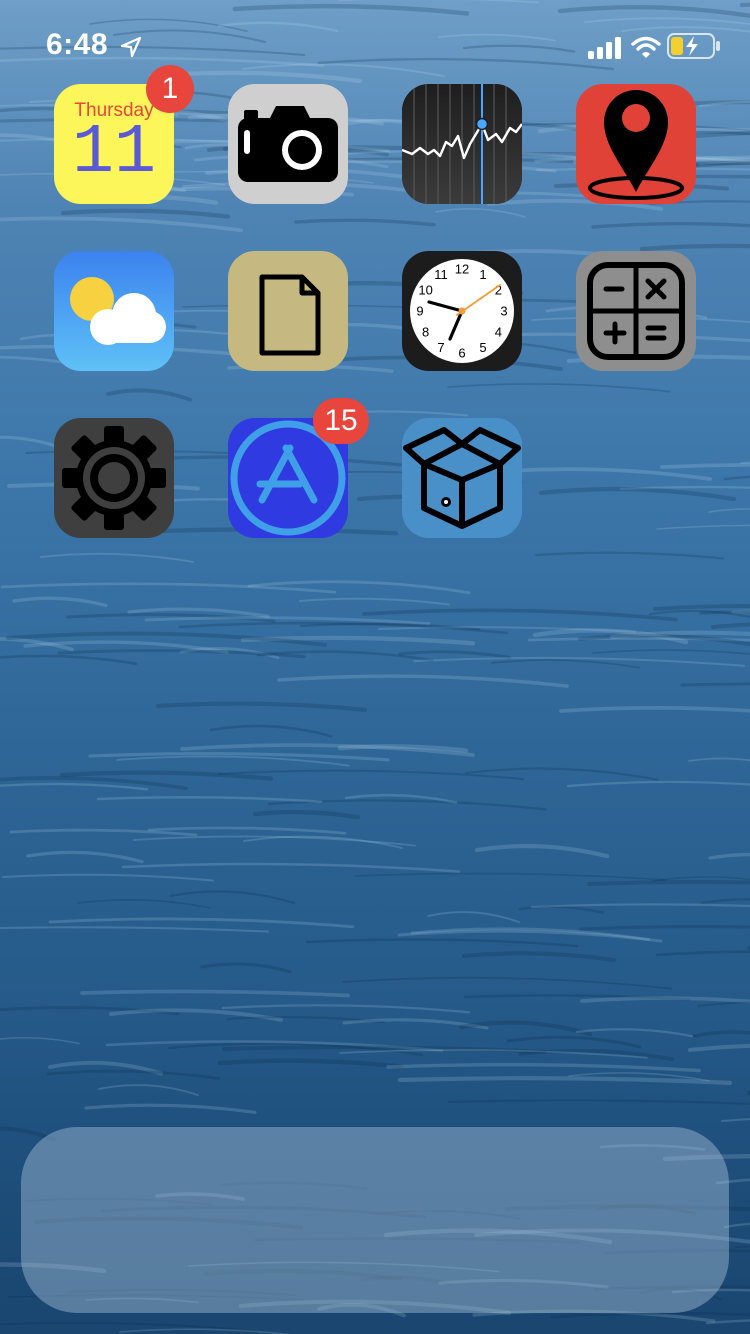 Image resolution: width=750 pixels, height=1334 pixels. What do you see at coordinates (461, 353) in the screenshot?
I see `clock-number: 6` at bounding box center [461, 353].